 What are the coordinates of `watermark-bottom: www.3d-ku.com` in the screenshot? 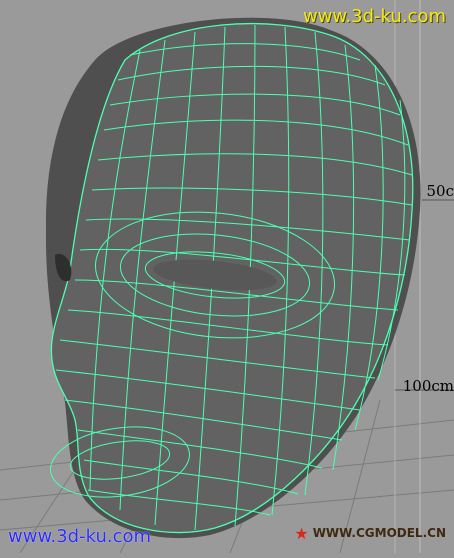 It's located at (79, 536).